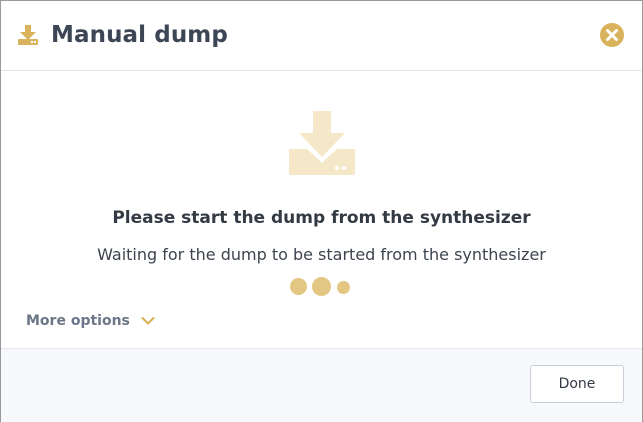 This screenshot has width=643, height=422. What do you see at coordinates (322, 143) in the screenshot?
I see `download-to-drive-icon` at bounding box center [322, 143].